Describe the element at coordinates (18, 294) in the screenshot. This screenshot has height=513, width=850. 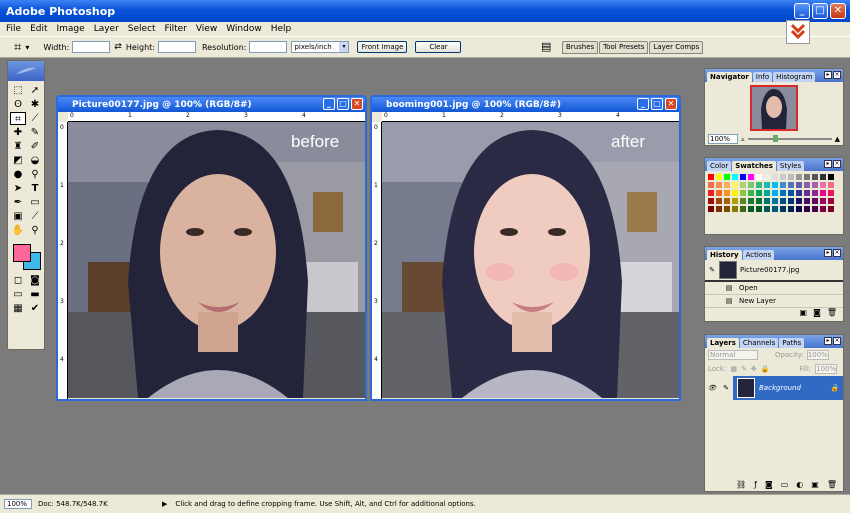
I see `screen-mode-standard-icon: ▭` at that location.